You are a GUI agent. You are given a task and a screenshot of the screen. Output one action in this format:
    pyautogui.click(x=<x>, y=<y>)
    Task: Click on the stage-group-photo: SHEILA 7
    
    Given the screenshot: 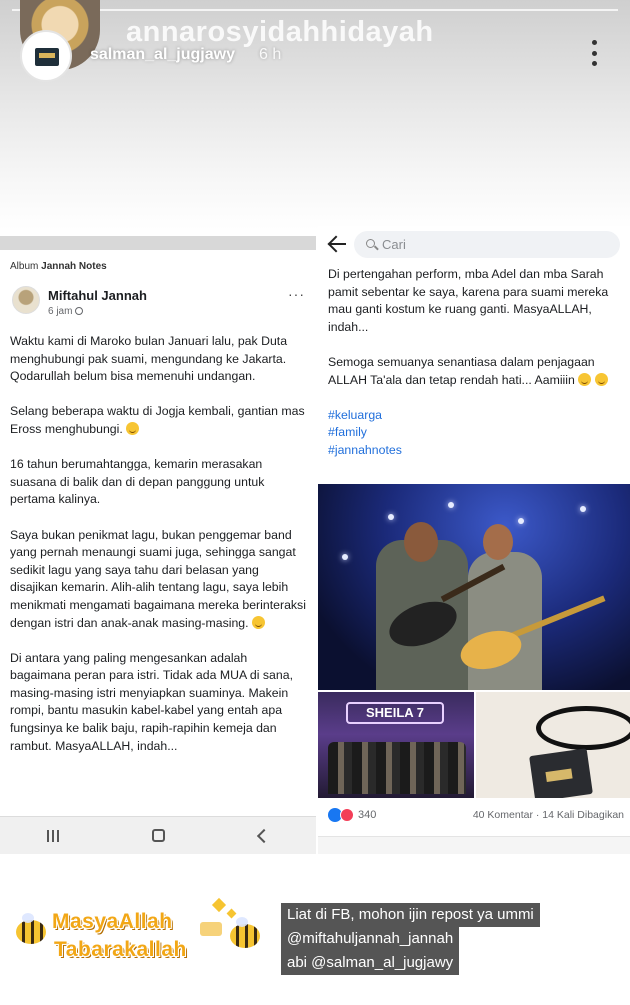 What is the action you would take?
    pyautogui.click(x=396, y=745)
    